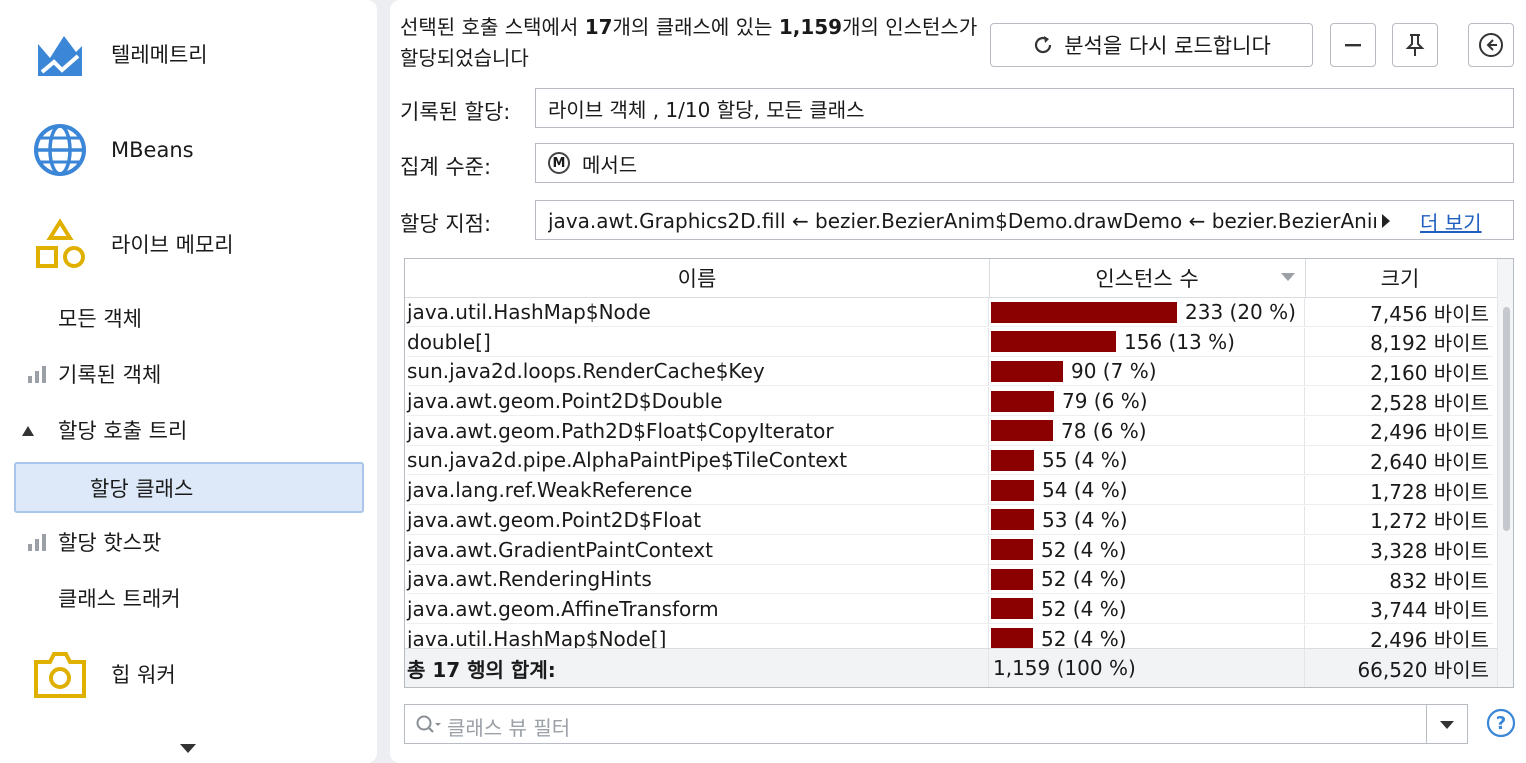  I want to click on aggregation-level-field: M 메서드, so click(1024, 163).